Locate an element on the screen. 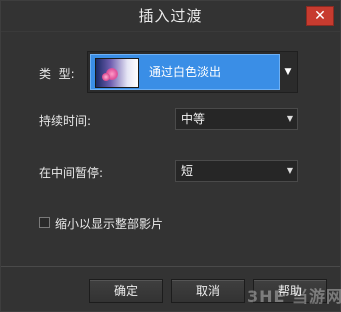  transition-type-combo: 通过白色淡出 ▼ is located at coordinates (192, 72).